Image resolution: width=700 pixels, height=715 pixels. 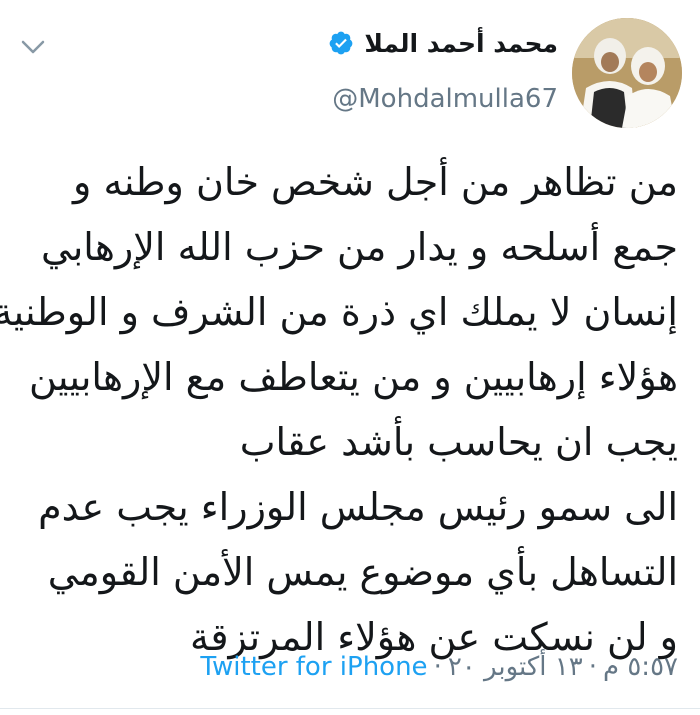 What do you see at coordinates (515, 667) in the screenshot?
I see `tweet-date: ١٣ أكتوبر ٢٠` at bounding box center [515, 667].